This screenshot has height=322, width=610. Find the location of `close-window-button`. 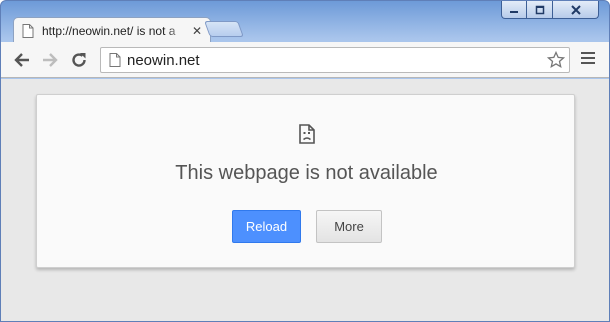

close-window-button is located at coordinates (576, 10).